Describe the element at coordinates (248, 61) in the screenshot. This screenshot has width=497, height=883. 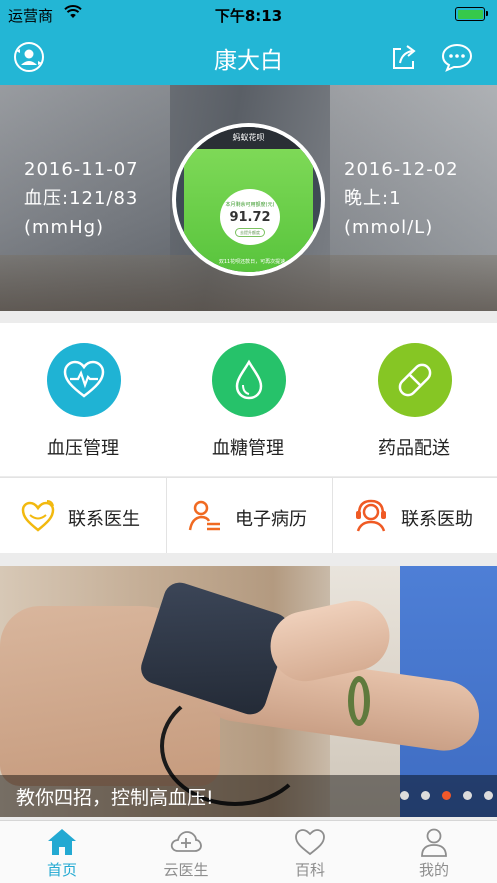
I see `page-title: 康大白` at that location.